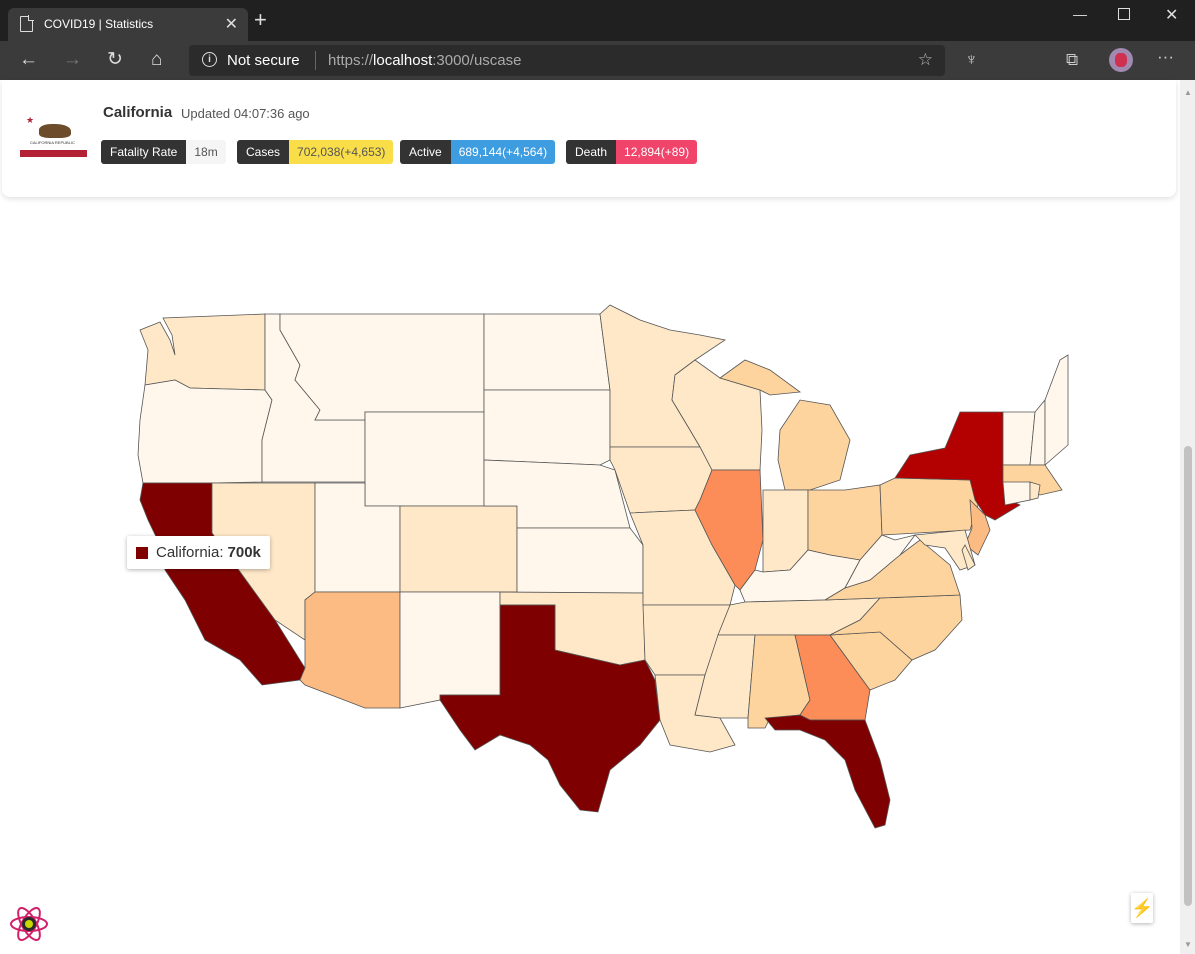 Image resolution: width=1195 pixels, height=954 pixels. What do you see at coordinates (547, 352) in the screenshot?
I see `state-ND` at bounding box center [547, 352].